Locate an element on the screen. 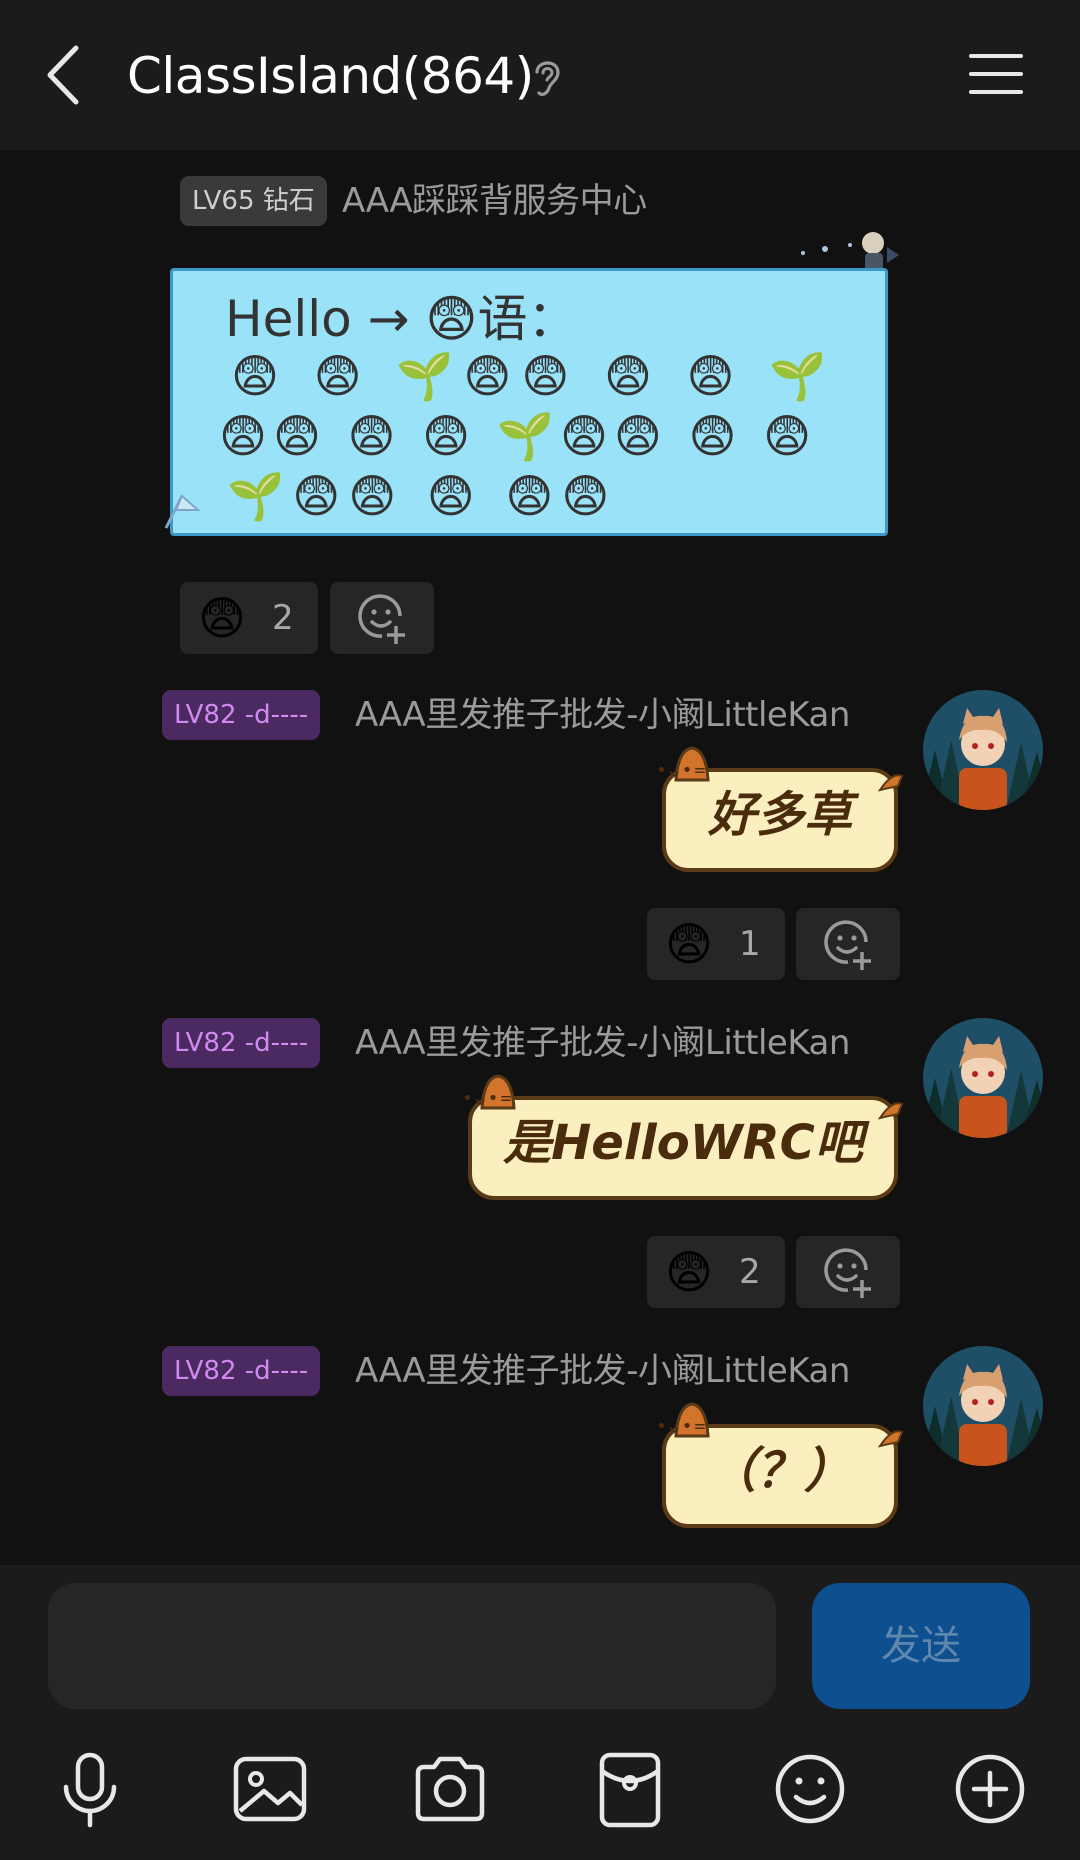 This screenshot has height=1860, width=1080. input-bar: 发送 is located at coordinates (540, 1645).